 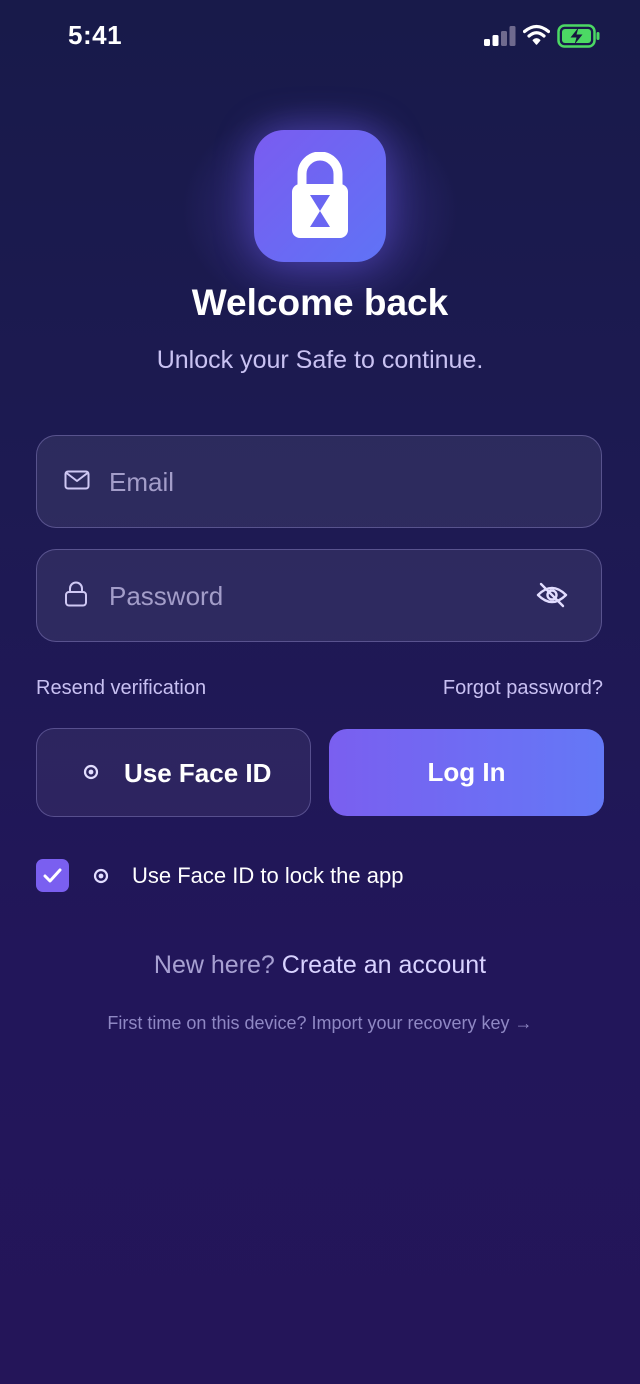 What do you see at coordinates (536, 34) in the screenshot?
I see `wifi-icon` at bounding box center [536, 34].